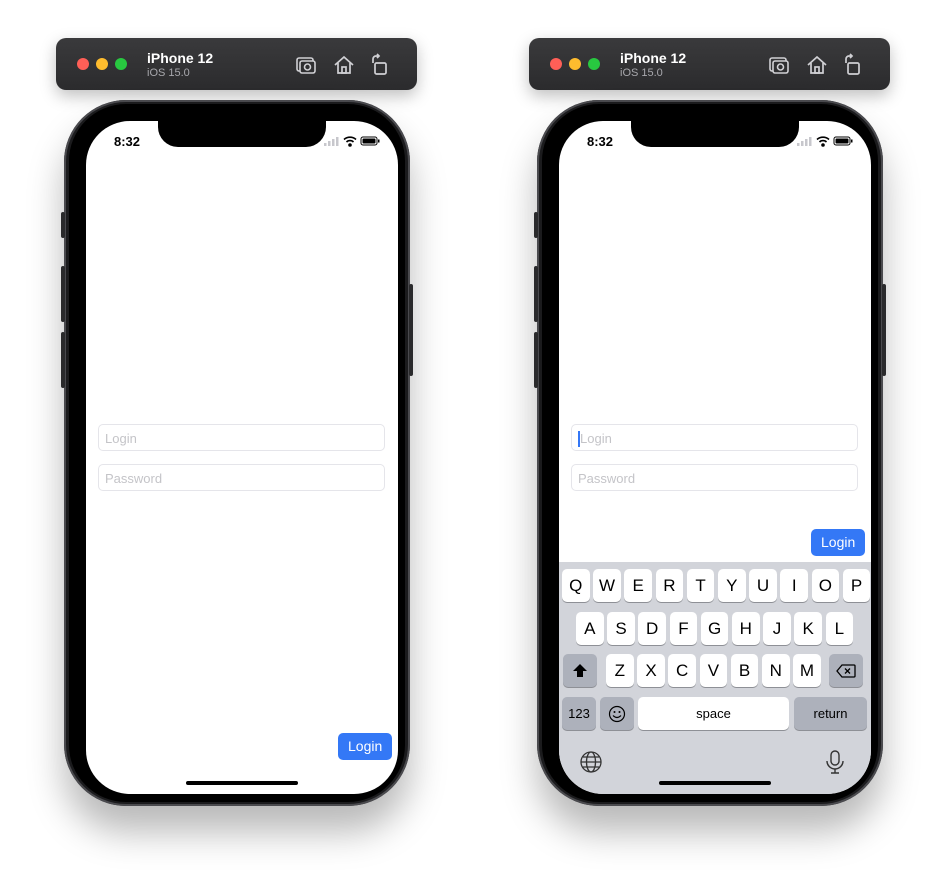 The image size is (946, 882). I want to click on delete-key, so click(846, 670).